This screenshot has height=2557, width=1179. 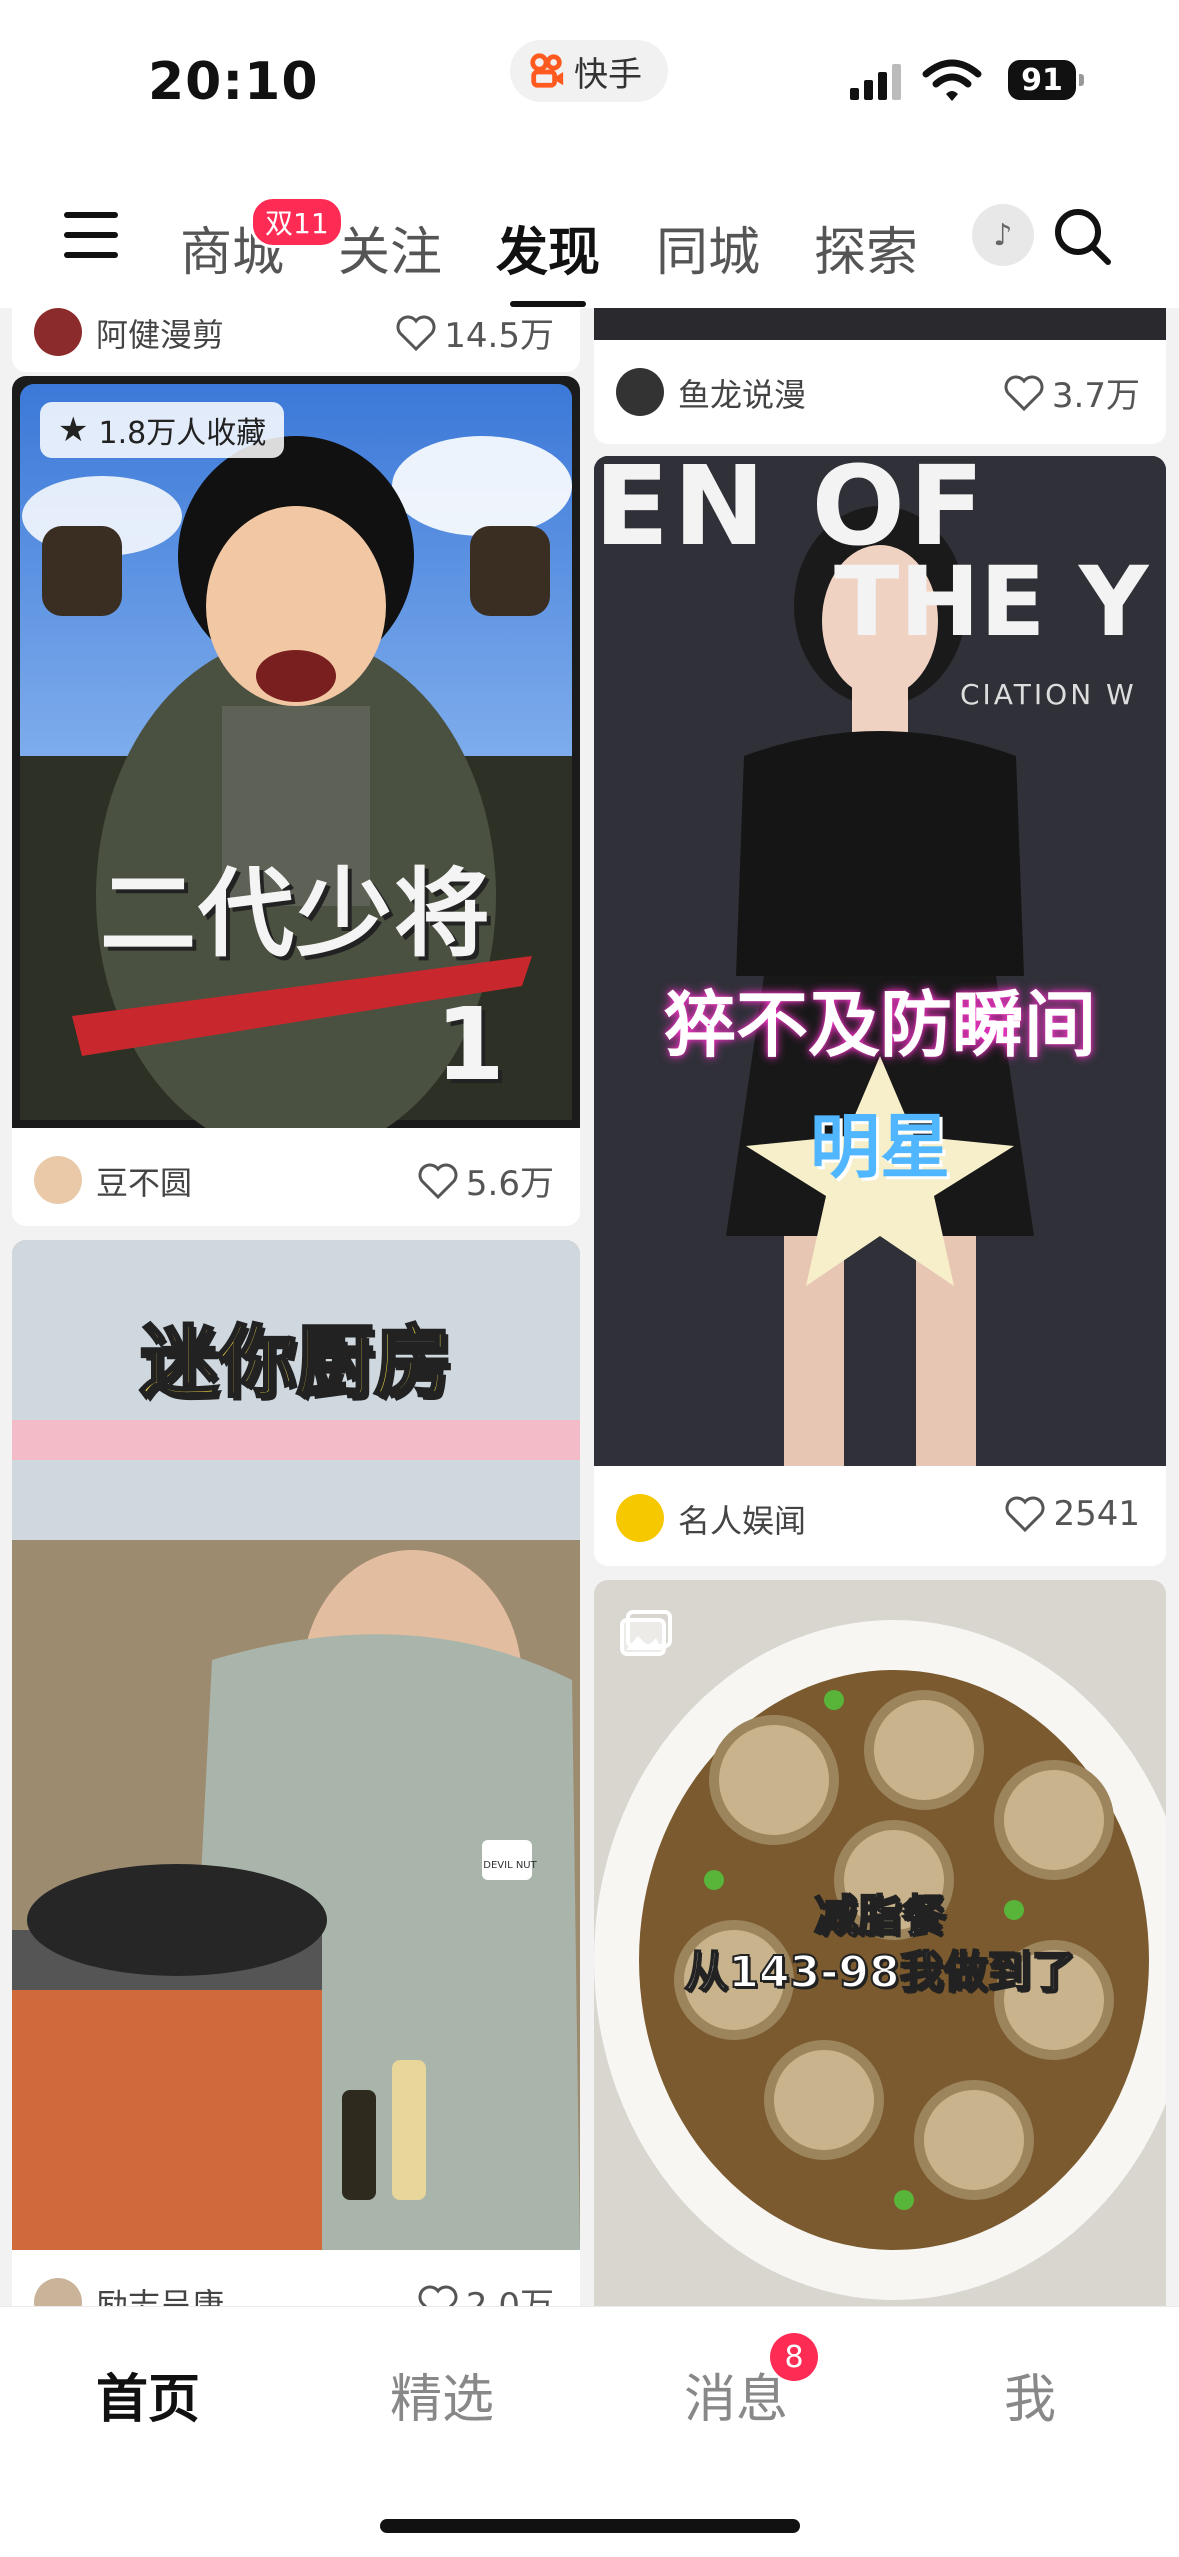 What do you see at coordinates (91, 235) in the screenshot?
I see `menu-icon` at bounding box center [91, 235].